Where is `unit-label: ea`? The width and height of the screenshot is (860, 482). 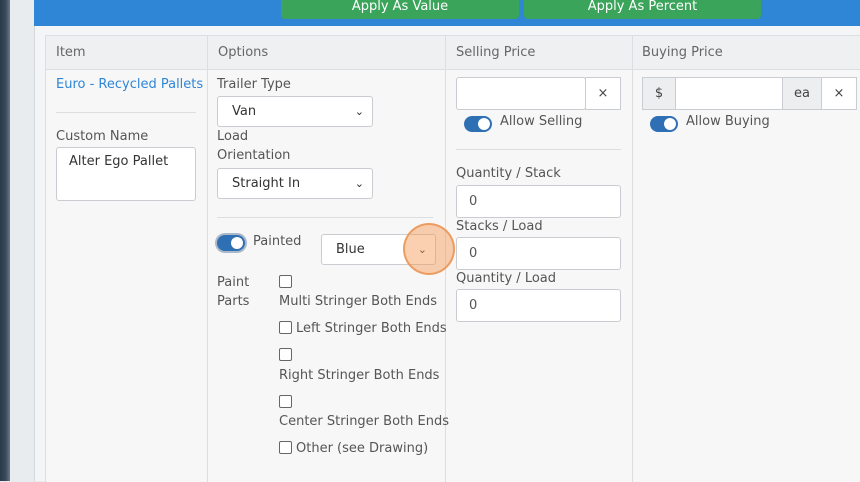 unit-label: ea is located at coordinates (802, 93).